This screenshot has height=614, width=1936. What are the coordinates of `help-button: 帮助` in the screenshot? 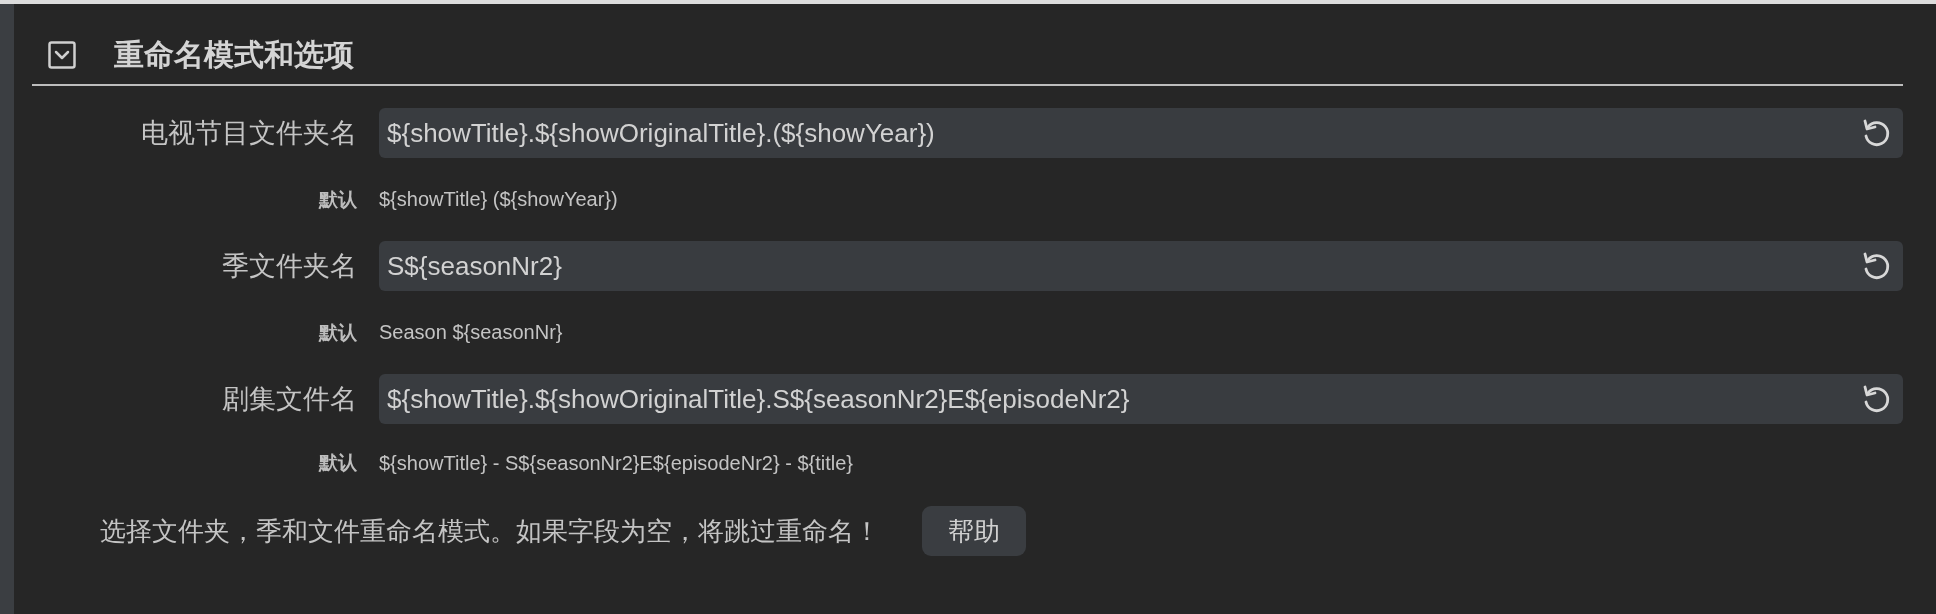 It's located at (974, 531).